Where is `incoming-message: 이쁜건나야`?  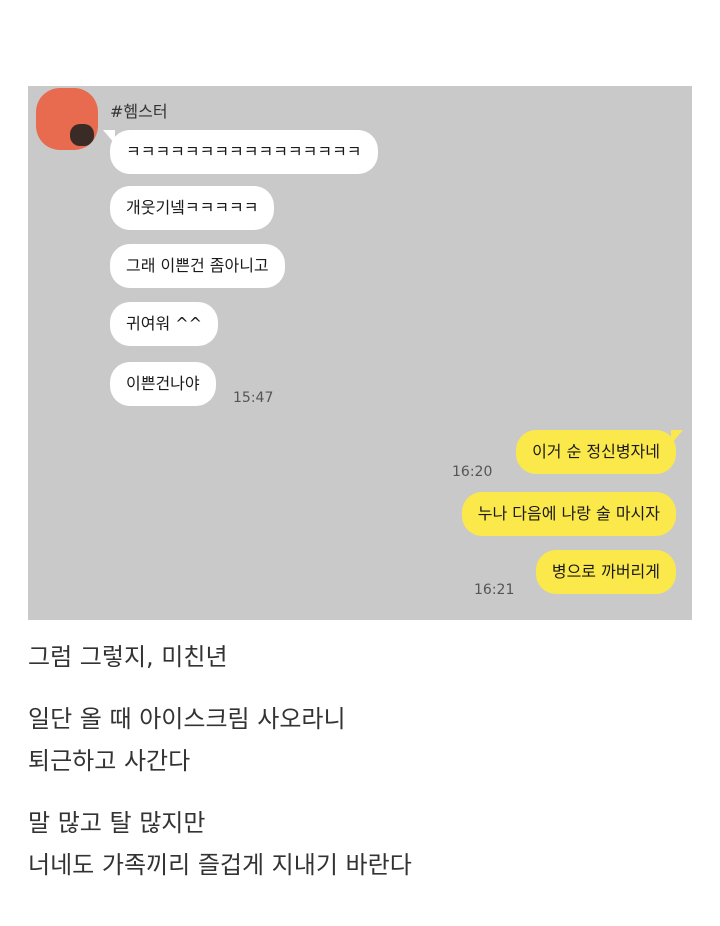 incoming-message: 이쁜건나야 is located at coordinates (163, 384).